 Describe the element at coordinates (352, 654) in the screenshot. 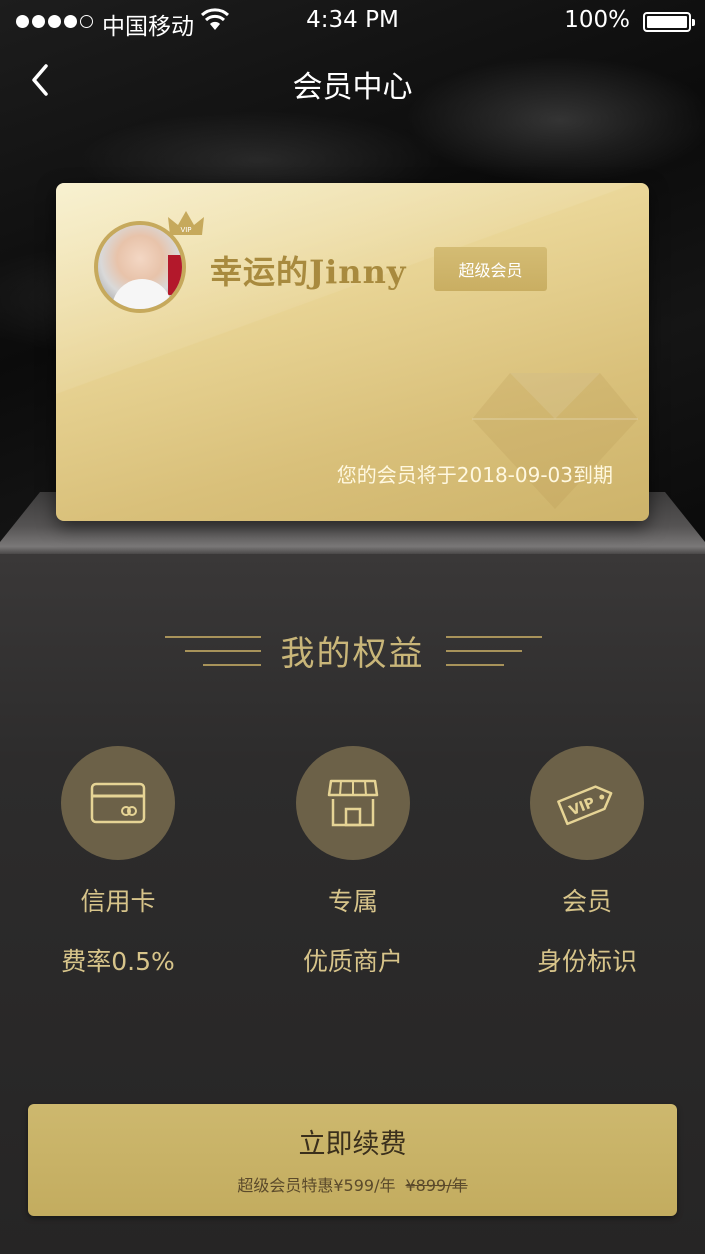

I see `benefits-heading: 我的权益` at that location.